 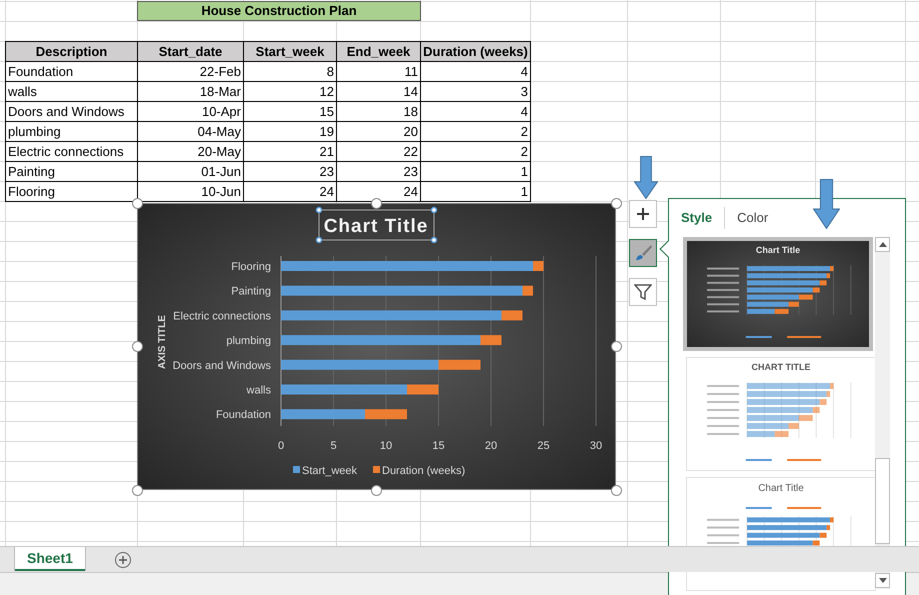 What do you see at coordinates (162, 342) in the screenshot?
I see `axis-title: AXIS TITLE` at bounding box center [162, 342].